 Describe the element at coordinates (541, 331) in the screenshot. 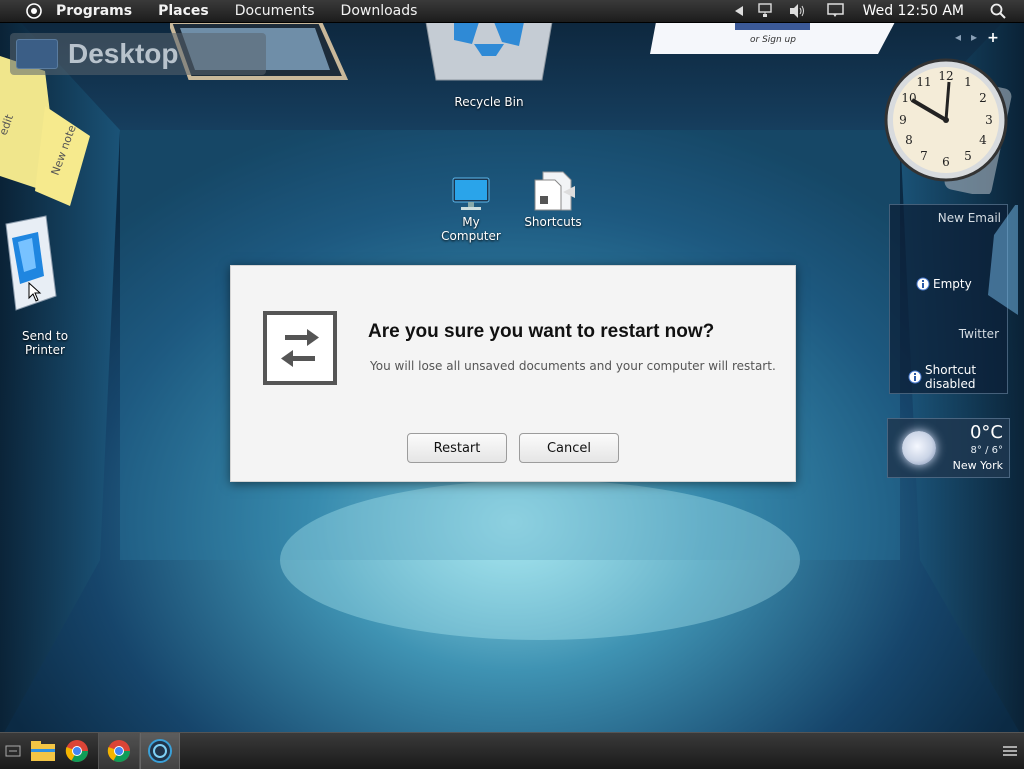

I see `dialog-title: Are you sure you want to restart now?` at that location.